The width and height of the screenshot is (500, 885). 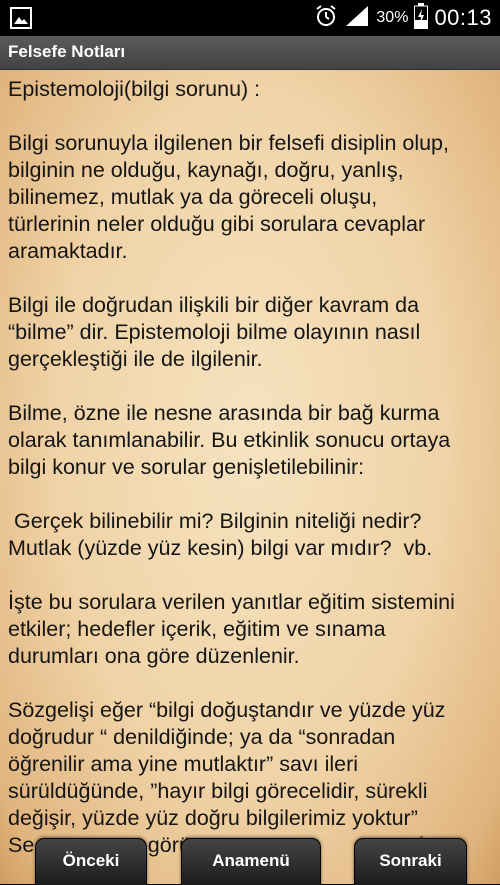 What do you see at coordinates (134, 89) in the screenshot?
I see `text-line: Epistemoloji(bilgi sorunu) :` at bounding box center [134, 89].